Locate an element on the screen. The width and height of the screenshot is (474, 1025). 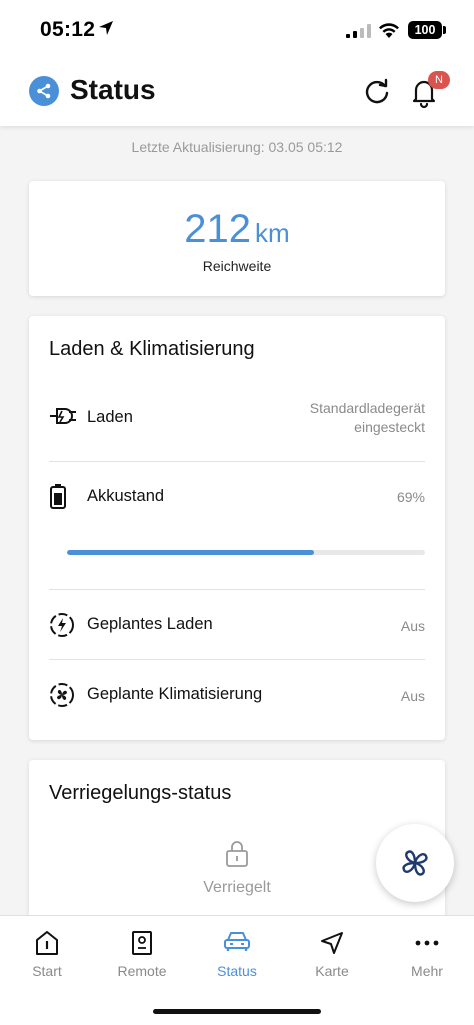
nav-mehr: Mehr is located at coordinates (427, 951).